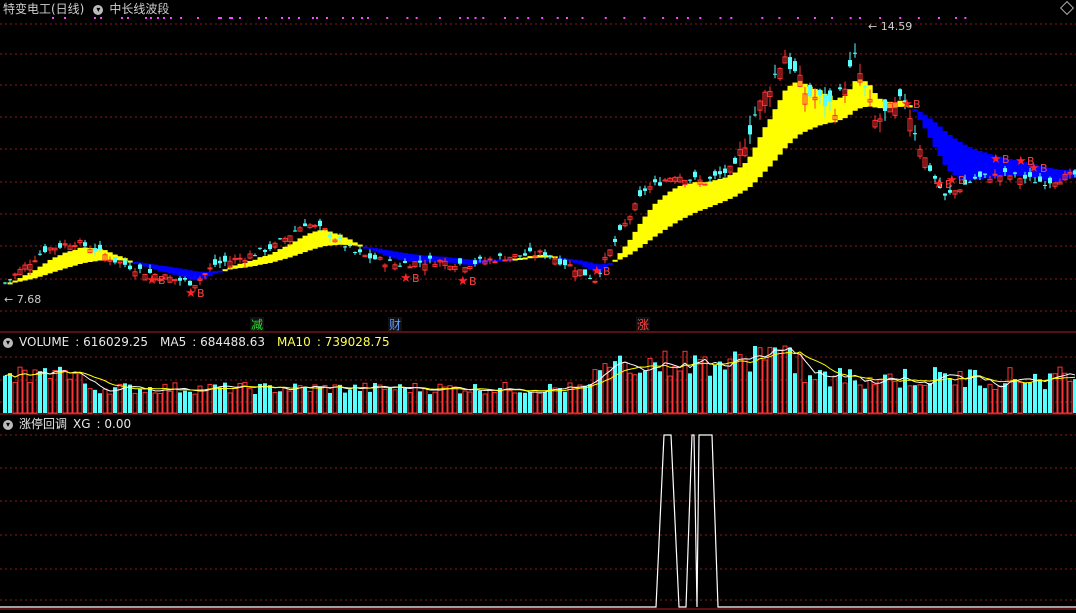  I want to click on indicator-name: 中长线波段, so click(139, 9).